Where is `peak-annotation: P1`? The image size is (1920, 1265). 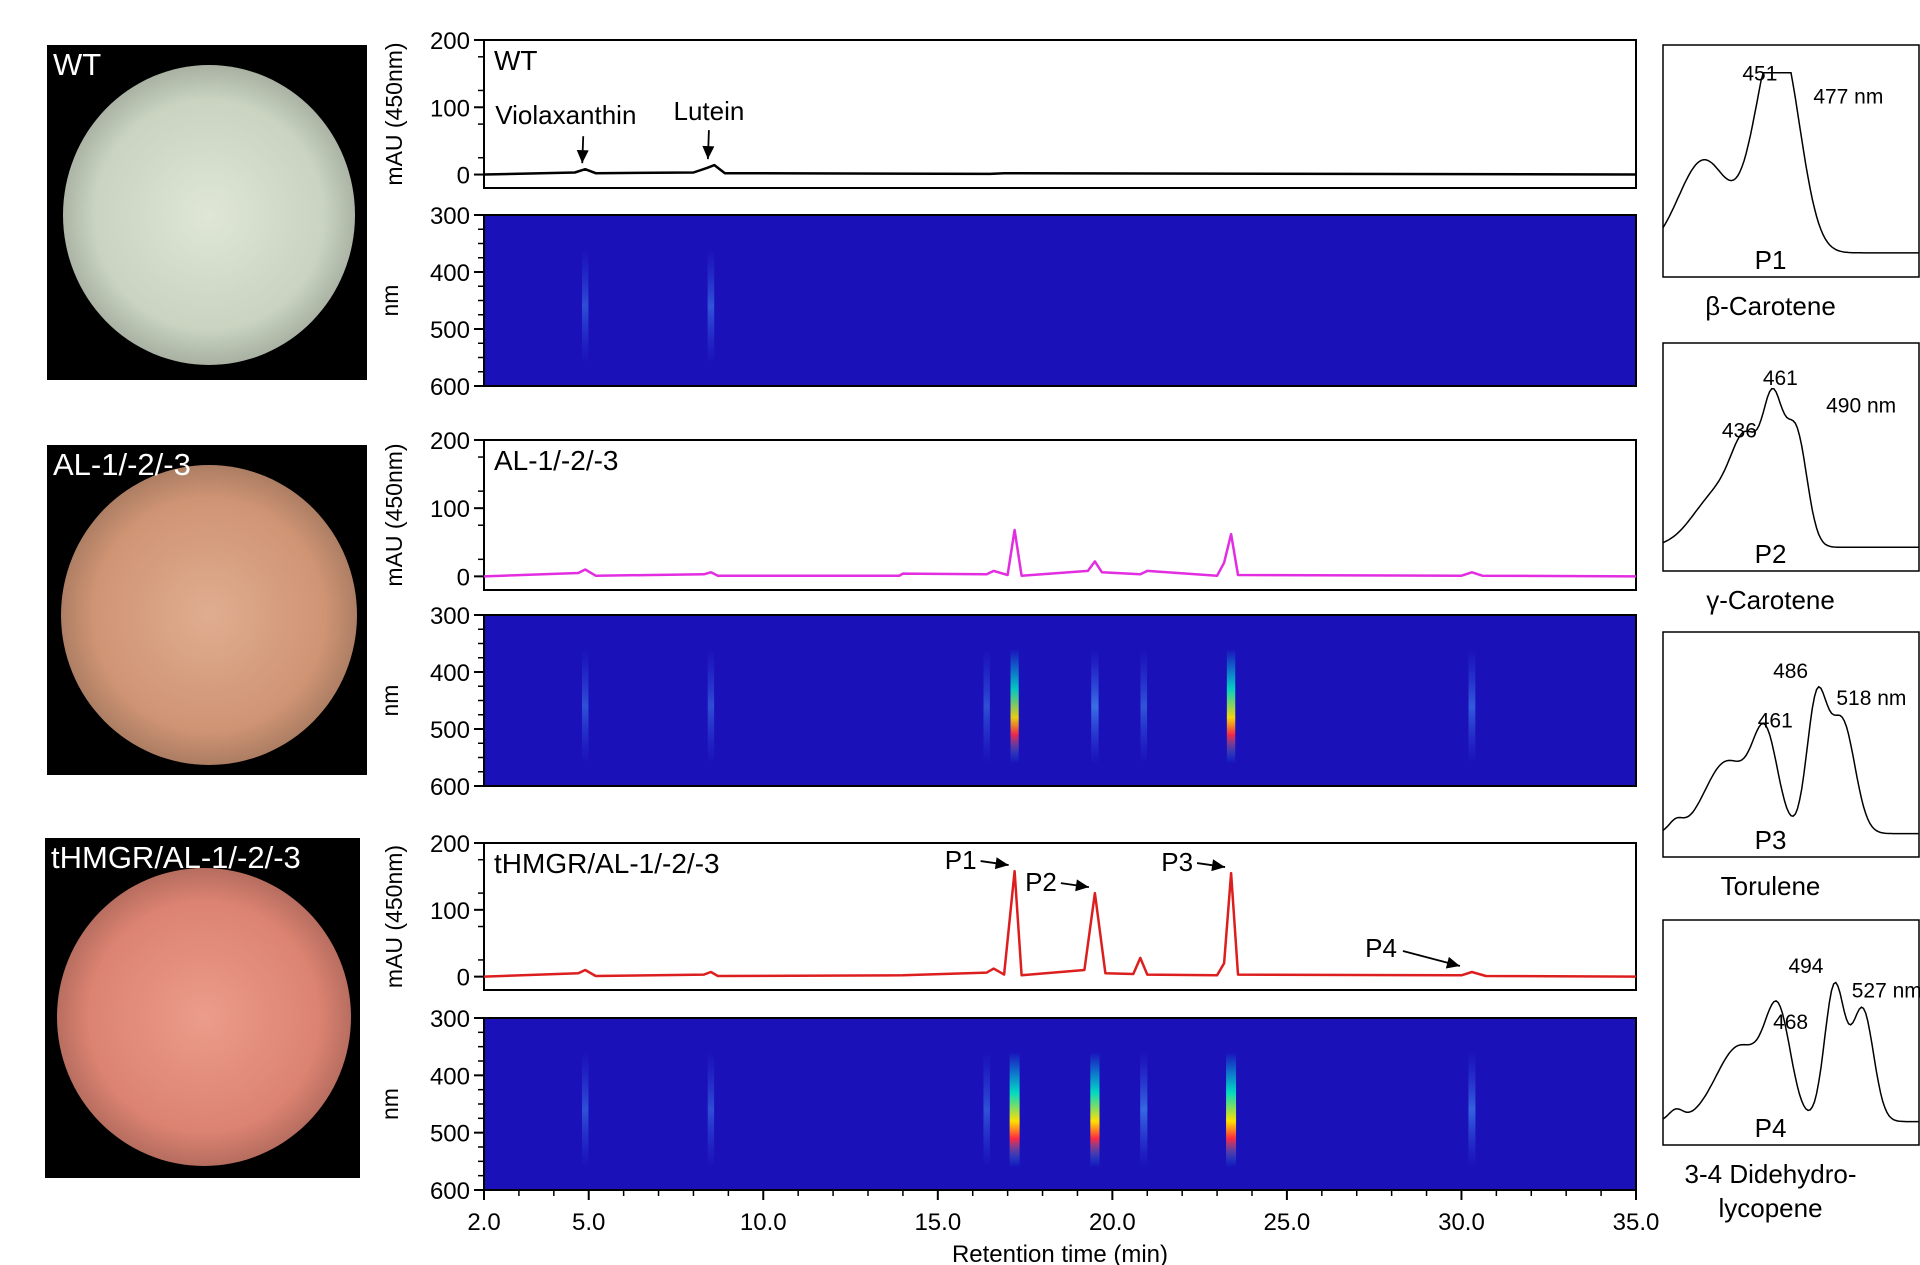
peak-annotation: P1 is located at coordinates (961, 860).